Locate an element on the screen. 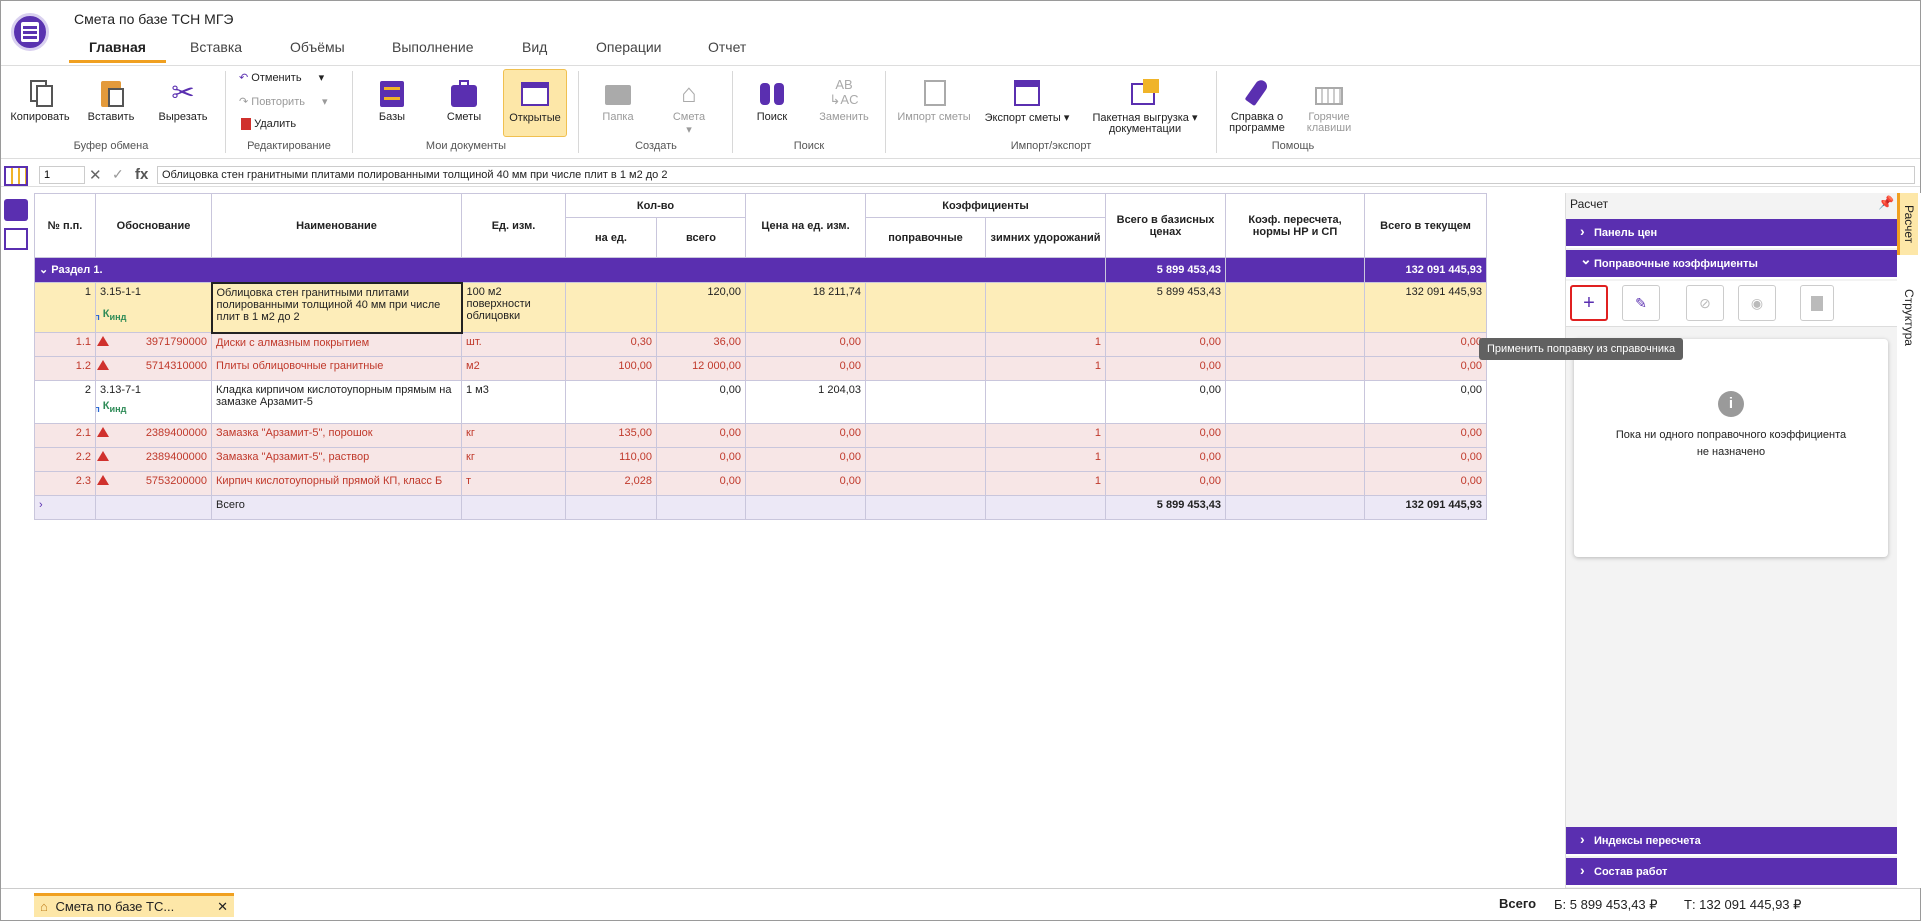  section-row: ⌄ Раздел 1. 5 899 453,43 132 091 445,93 is located at coordinates (760, 270).